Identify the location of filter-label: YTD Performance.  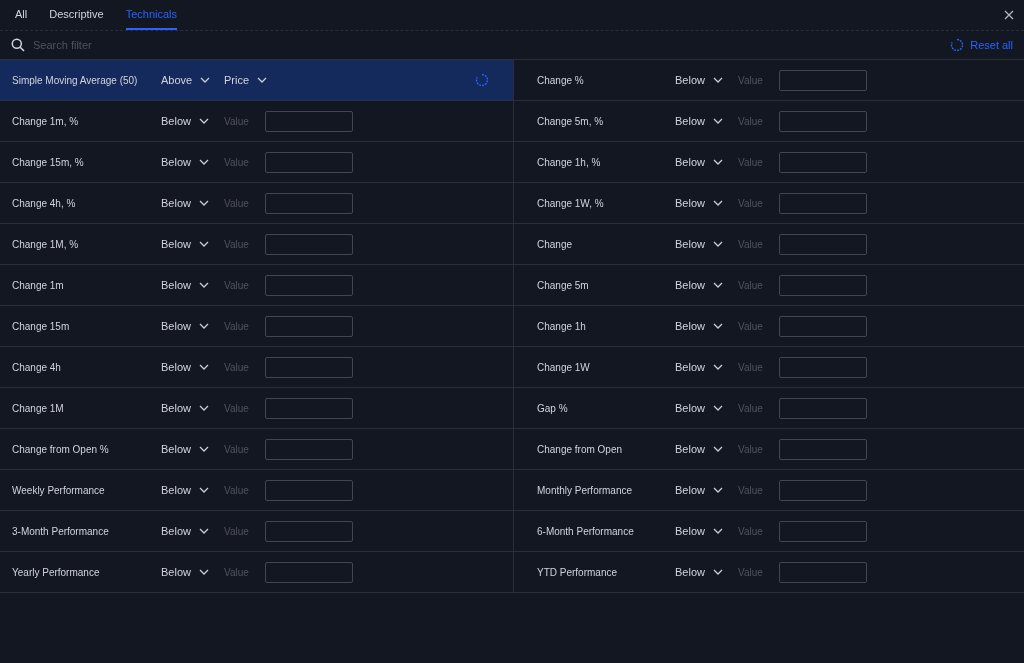
(577, 572).